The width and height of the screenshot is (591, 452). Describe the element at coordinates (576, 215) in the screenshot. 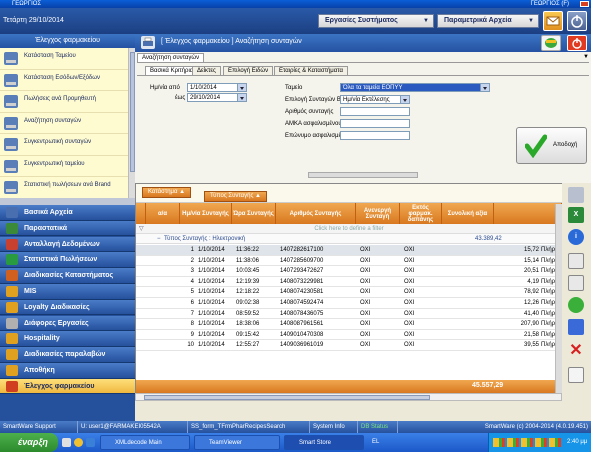

I see `excel-icon: X` at that location.